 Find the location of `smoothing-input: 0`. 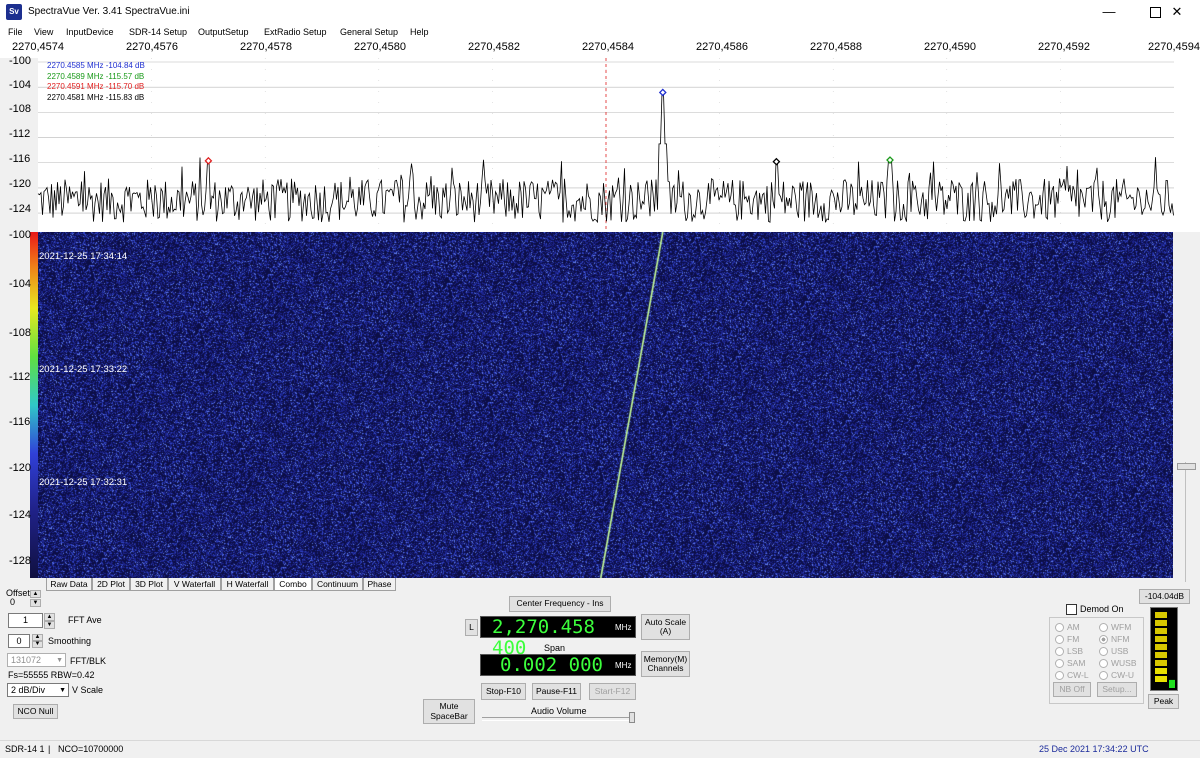

smoothing-input: 0 is located at coordinates (19, 641).